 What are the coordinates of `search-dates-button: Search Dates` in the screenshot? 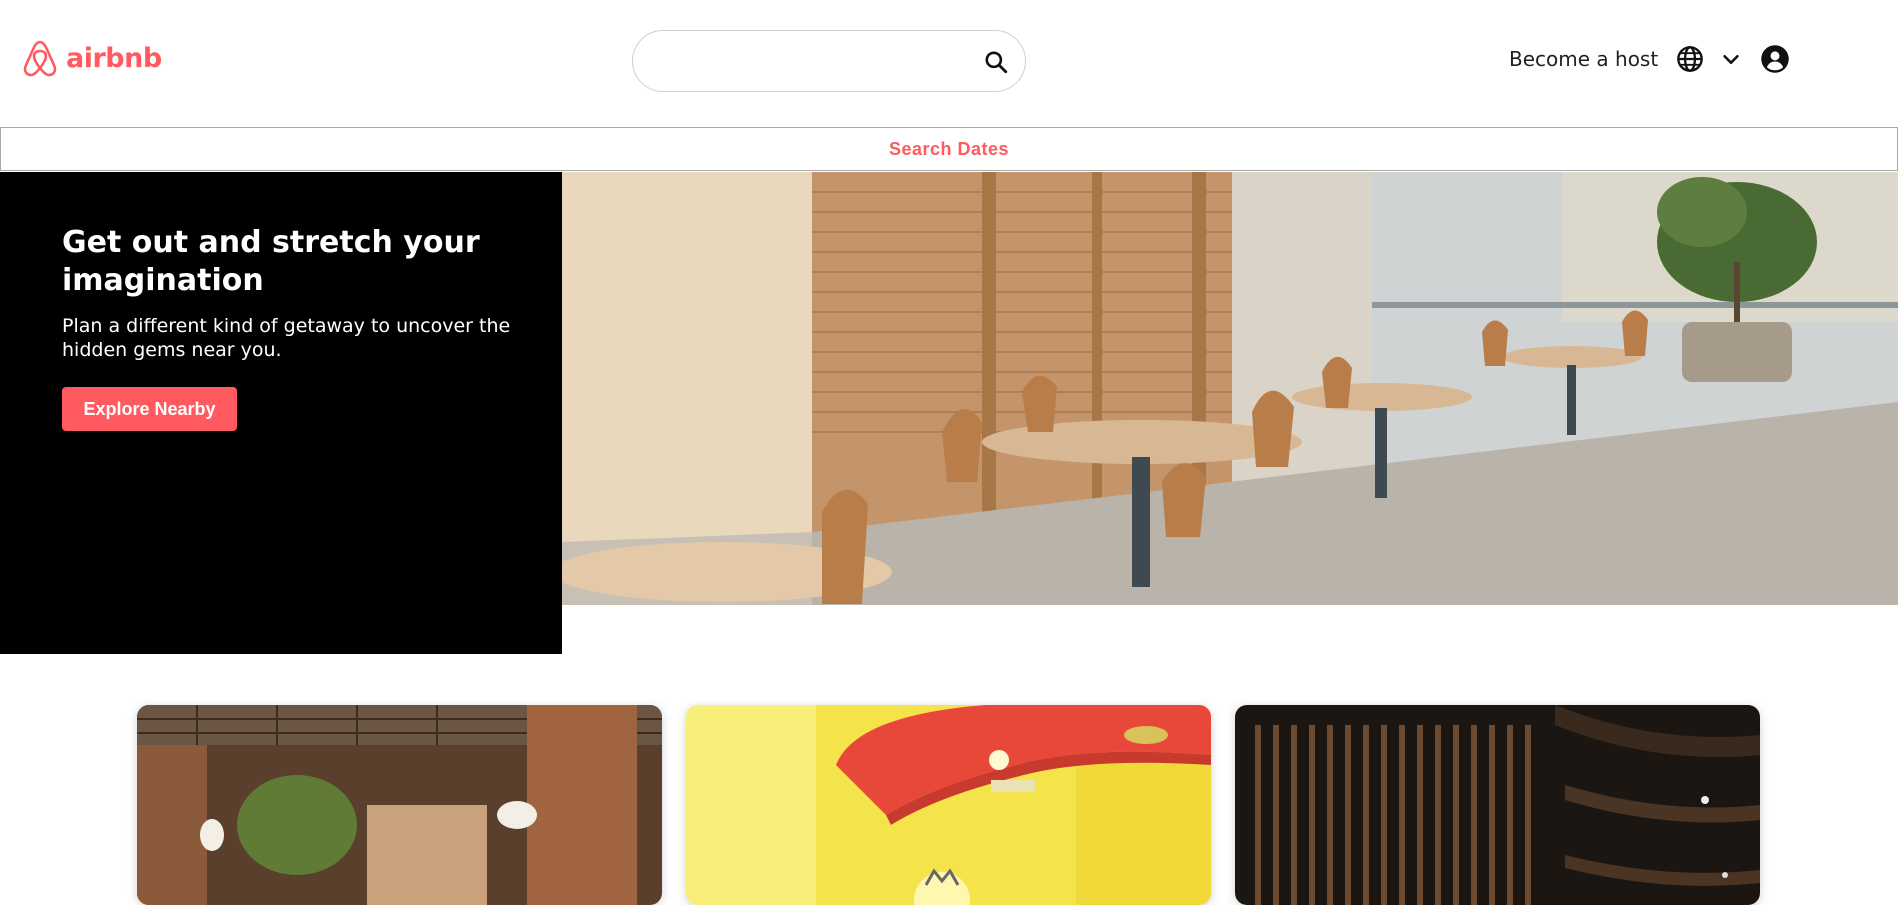 It's located at (949, 149).